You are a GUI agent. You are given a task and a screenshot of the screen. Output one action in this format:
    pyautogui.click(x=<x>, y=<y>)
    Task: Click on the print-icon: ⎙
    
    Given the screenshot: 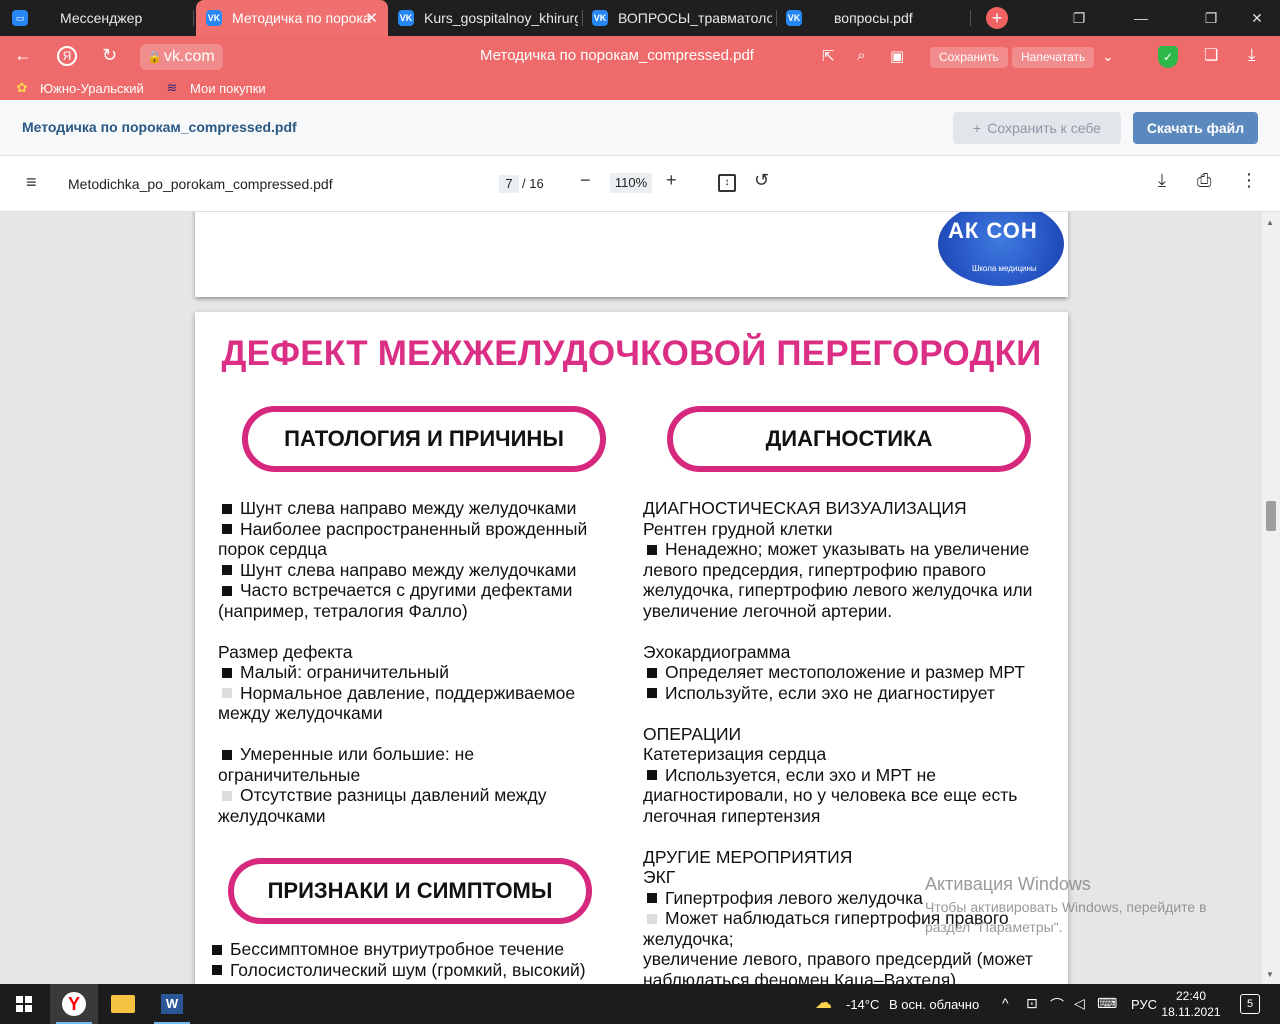 What is the action you would take?
    pyautogui.click(x=1204, y=180)
    